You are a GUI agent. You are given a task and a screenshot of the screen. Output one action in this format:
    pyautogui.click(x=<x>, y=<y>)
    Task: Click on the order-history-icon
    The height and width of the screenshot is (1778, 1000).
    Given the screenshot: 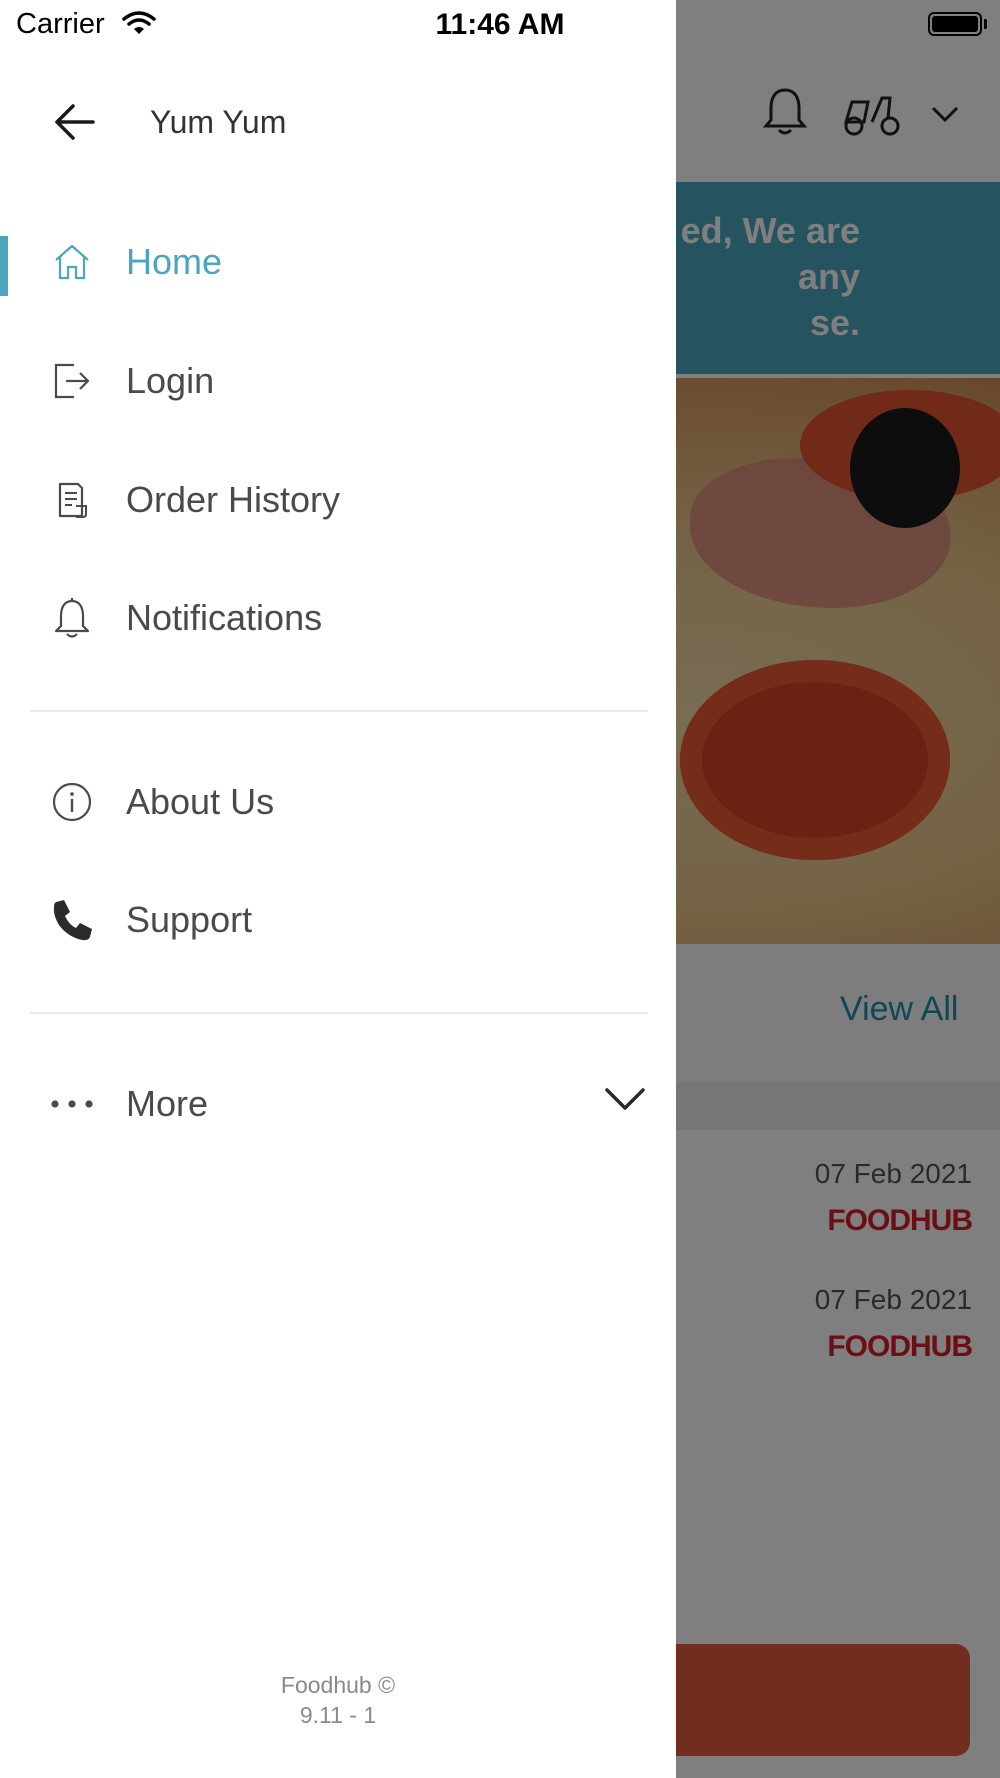 What is the action you would take?
    pyautogui.click(x=72, y=500)
    